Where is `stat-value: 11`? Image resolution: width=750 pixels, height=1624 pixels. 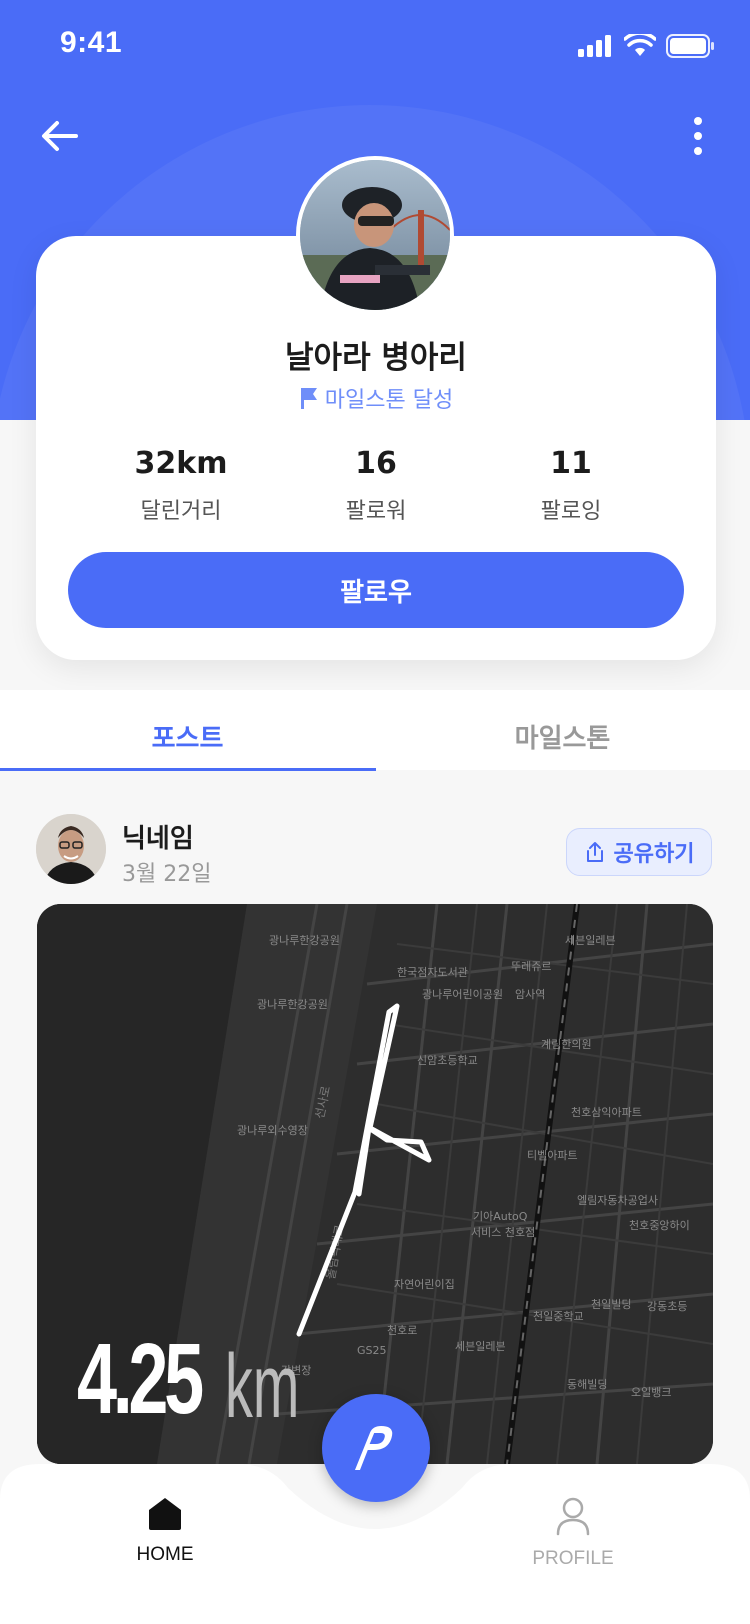 stat-value: 11 is located at coordinates (571, 463).